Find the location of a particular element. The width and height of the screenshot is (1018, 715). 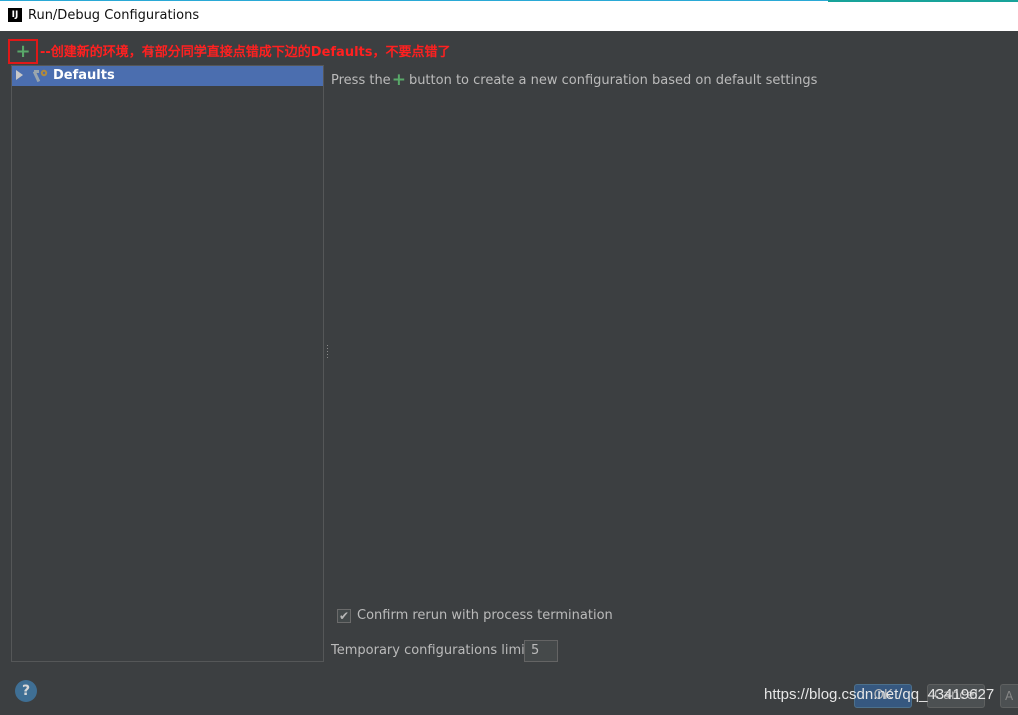

apply-button: A is located at coordinates (1009, 696).